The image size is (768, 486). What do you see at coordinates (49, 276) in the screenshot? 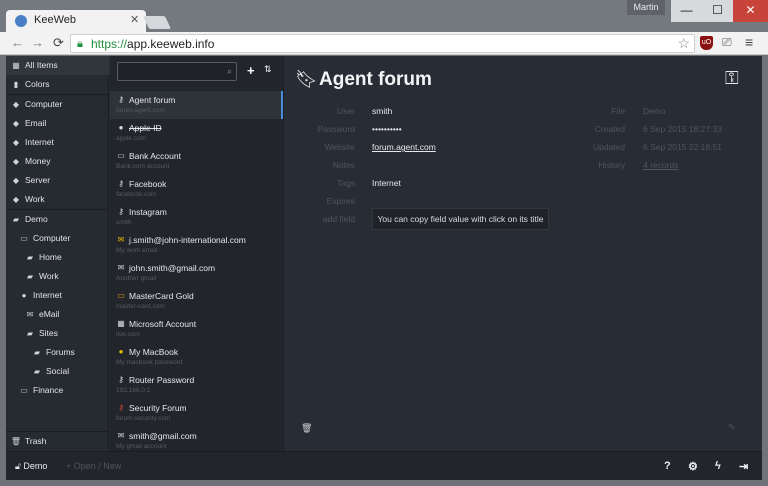
I see `menu-label: Work` at bounding box center [49, 276].